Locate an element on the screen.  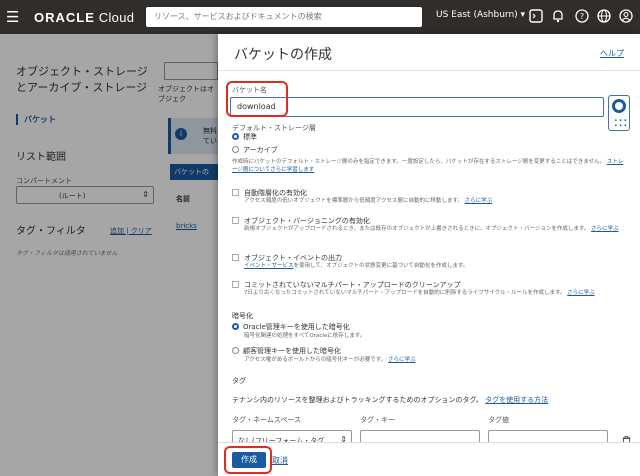
grid-dots-icon: ∙∙∙ ∙∙∙ is located at coordinates (621, 123).